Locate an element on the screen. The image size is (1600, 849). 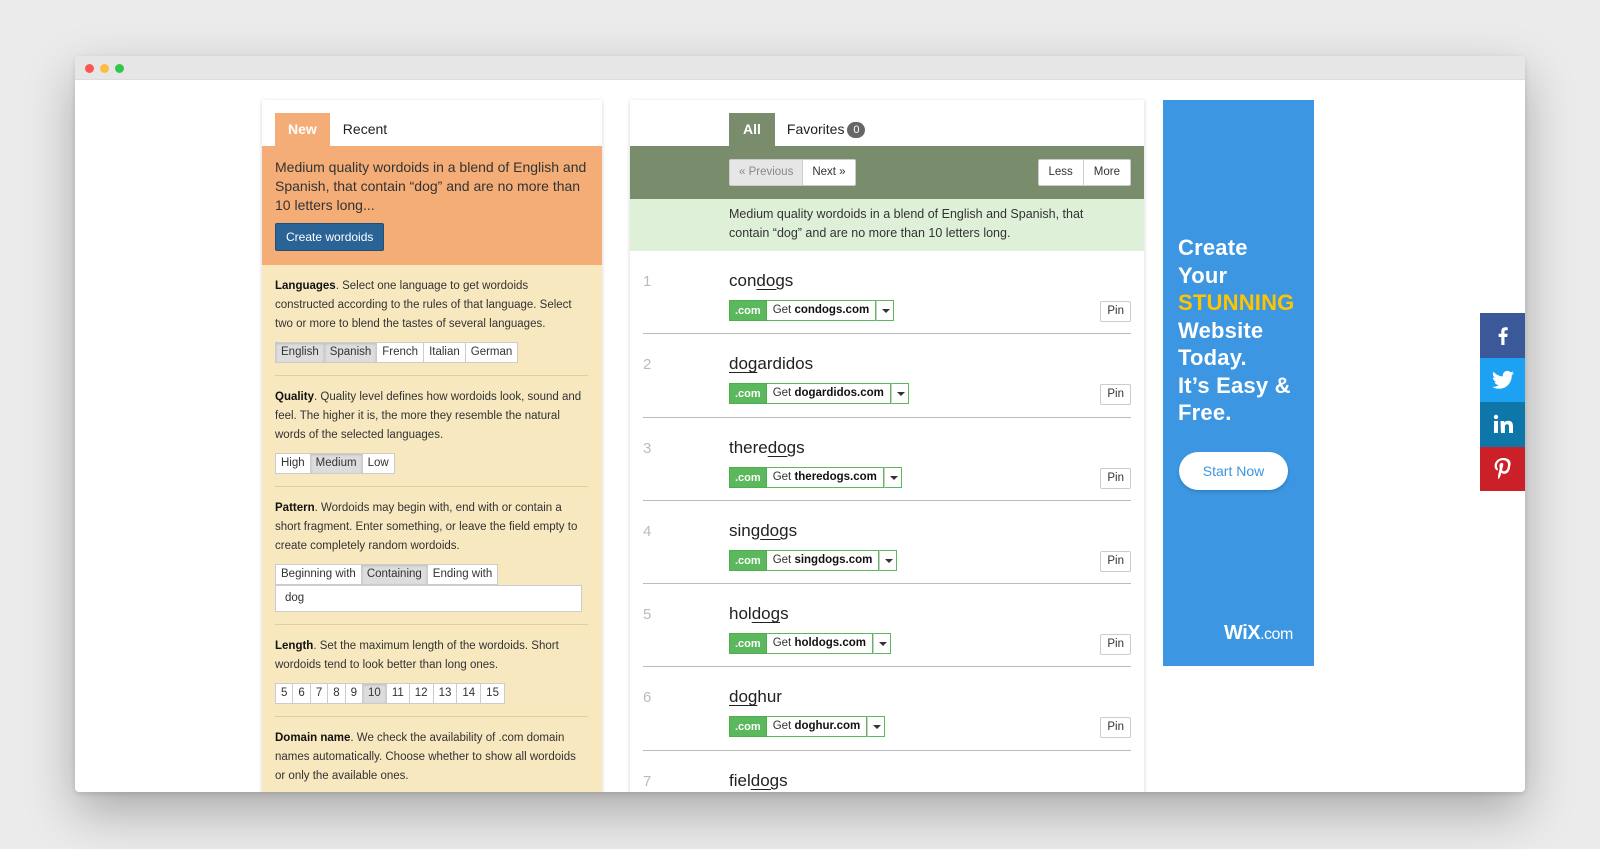
quality-low: Low is located at coordinates (378, 463).